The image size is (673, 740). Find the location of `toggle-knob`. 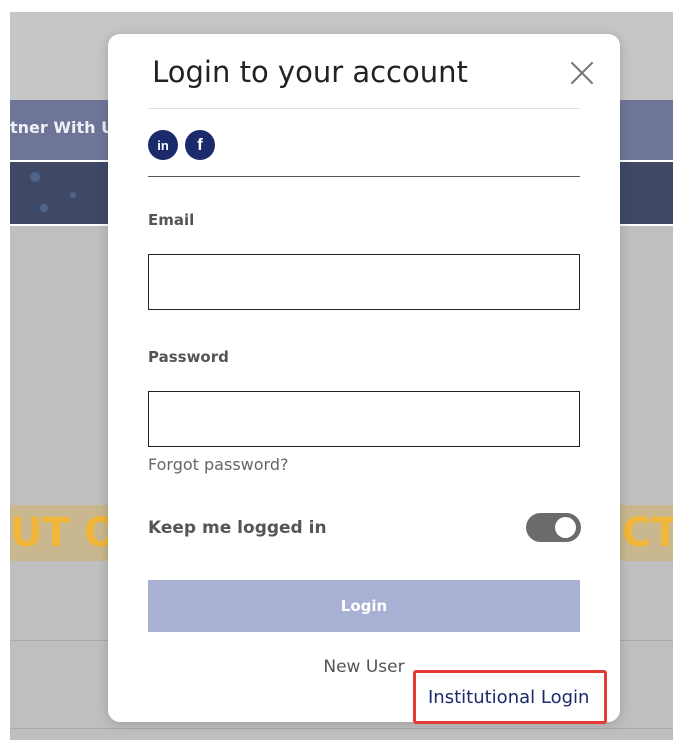

toggle-knob is located at coordinates (565, 527).